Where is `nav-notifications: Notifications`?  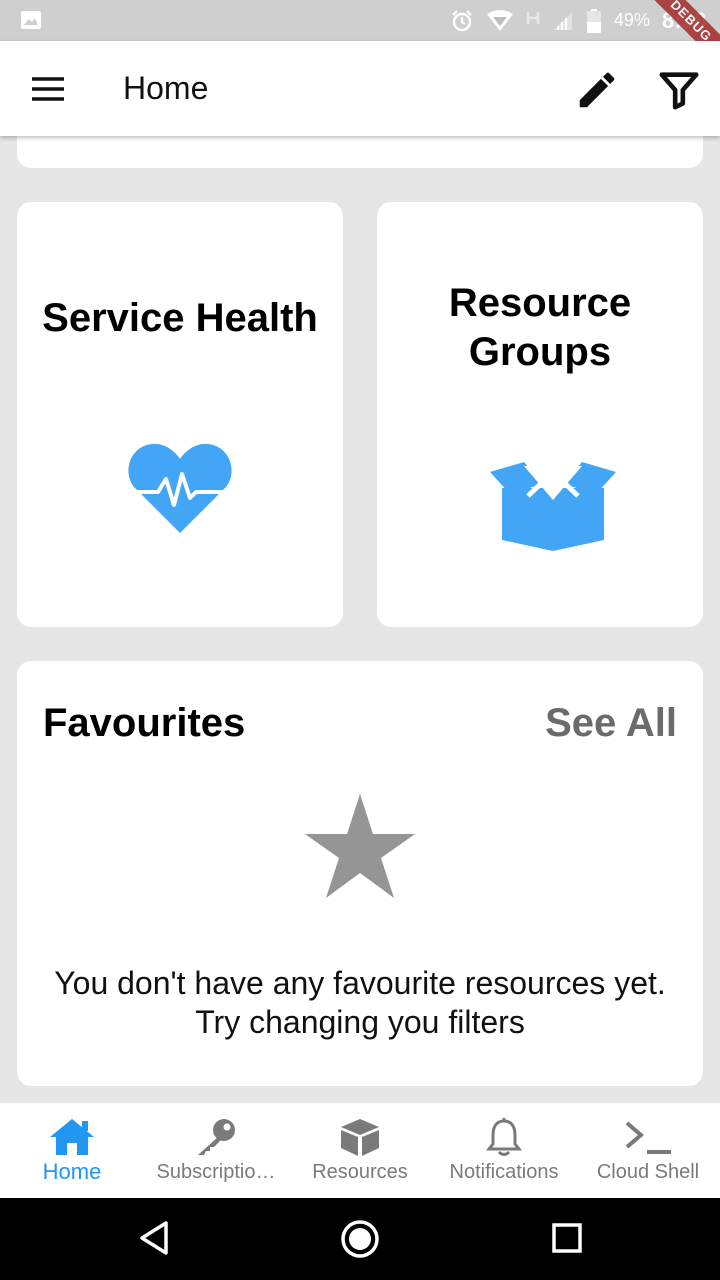 nav-notifications: Notifications is located at coordinates (504, 1150).